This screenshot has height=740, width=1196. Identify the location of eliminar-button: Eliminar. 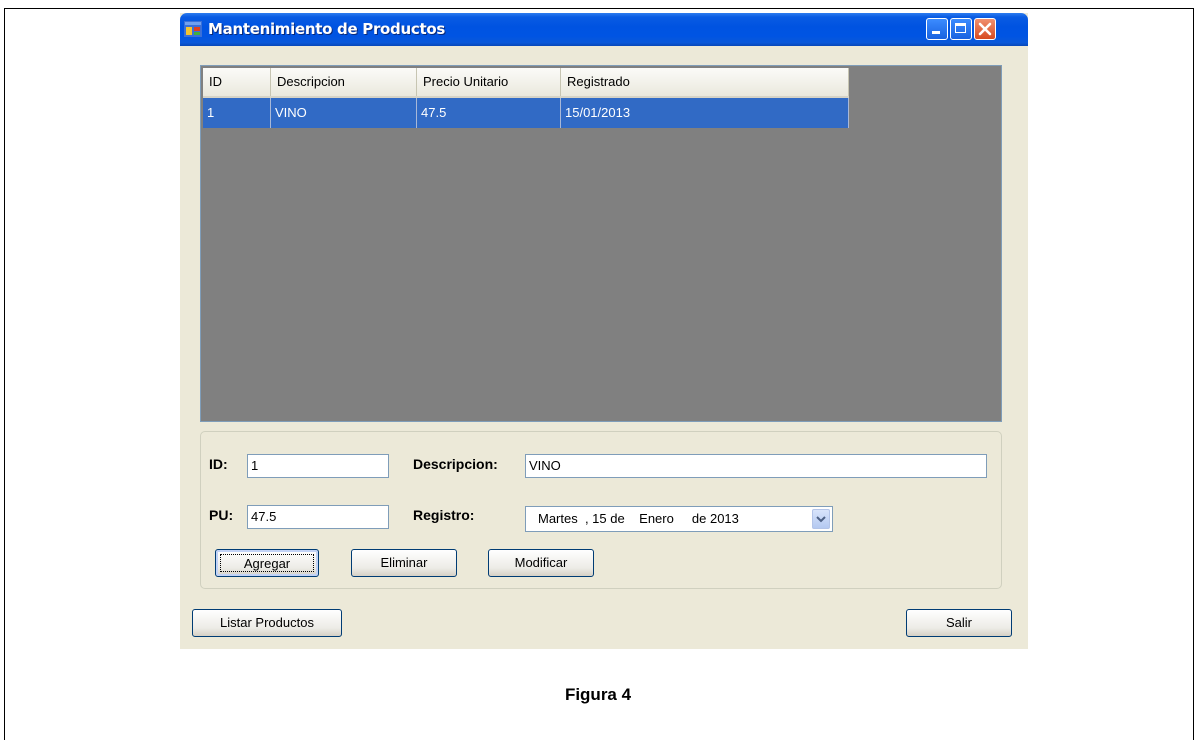
(404, 563).